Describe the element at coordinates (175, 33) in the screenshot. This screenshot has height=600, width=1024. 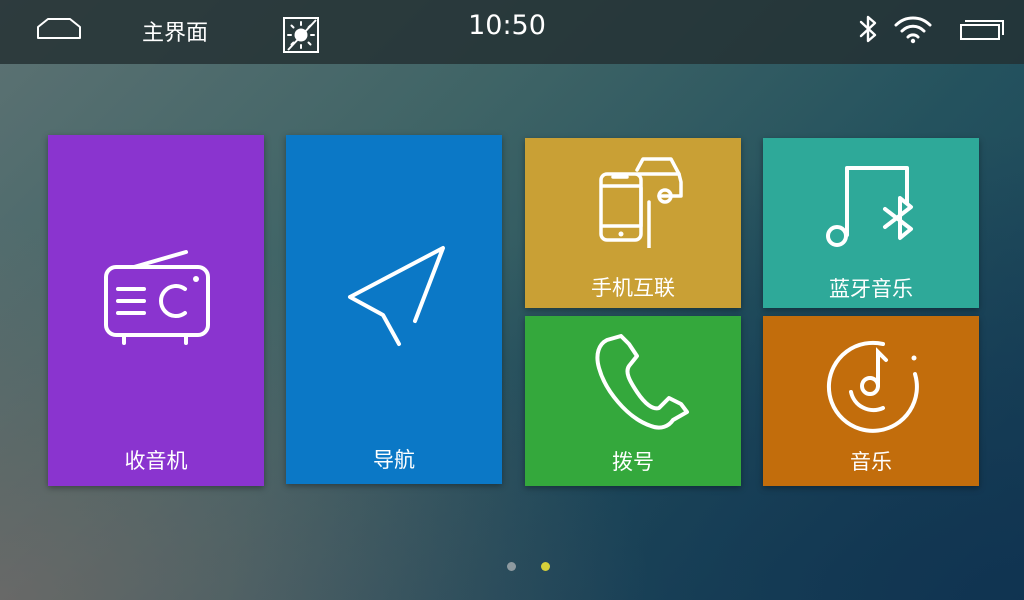
I see `page-title: 主界面` at that location.